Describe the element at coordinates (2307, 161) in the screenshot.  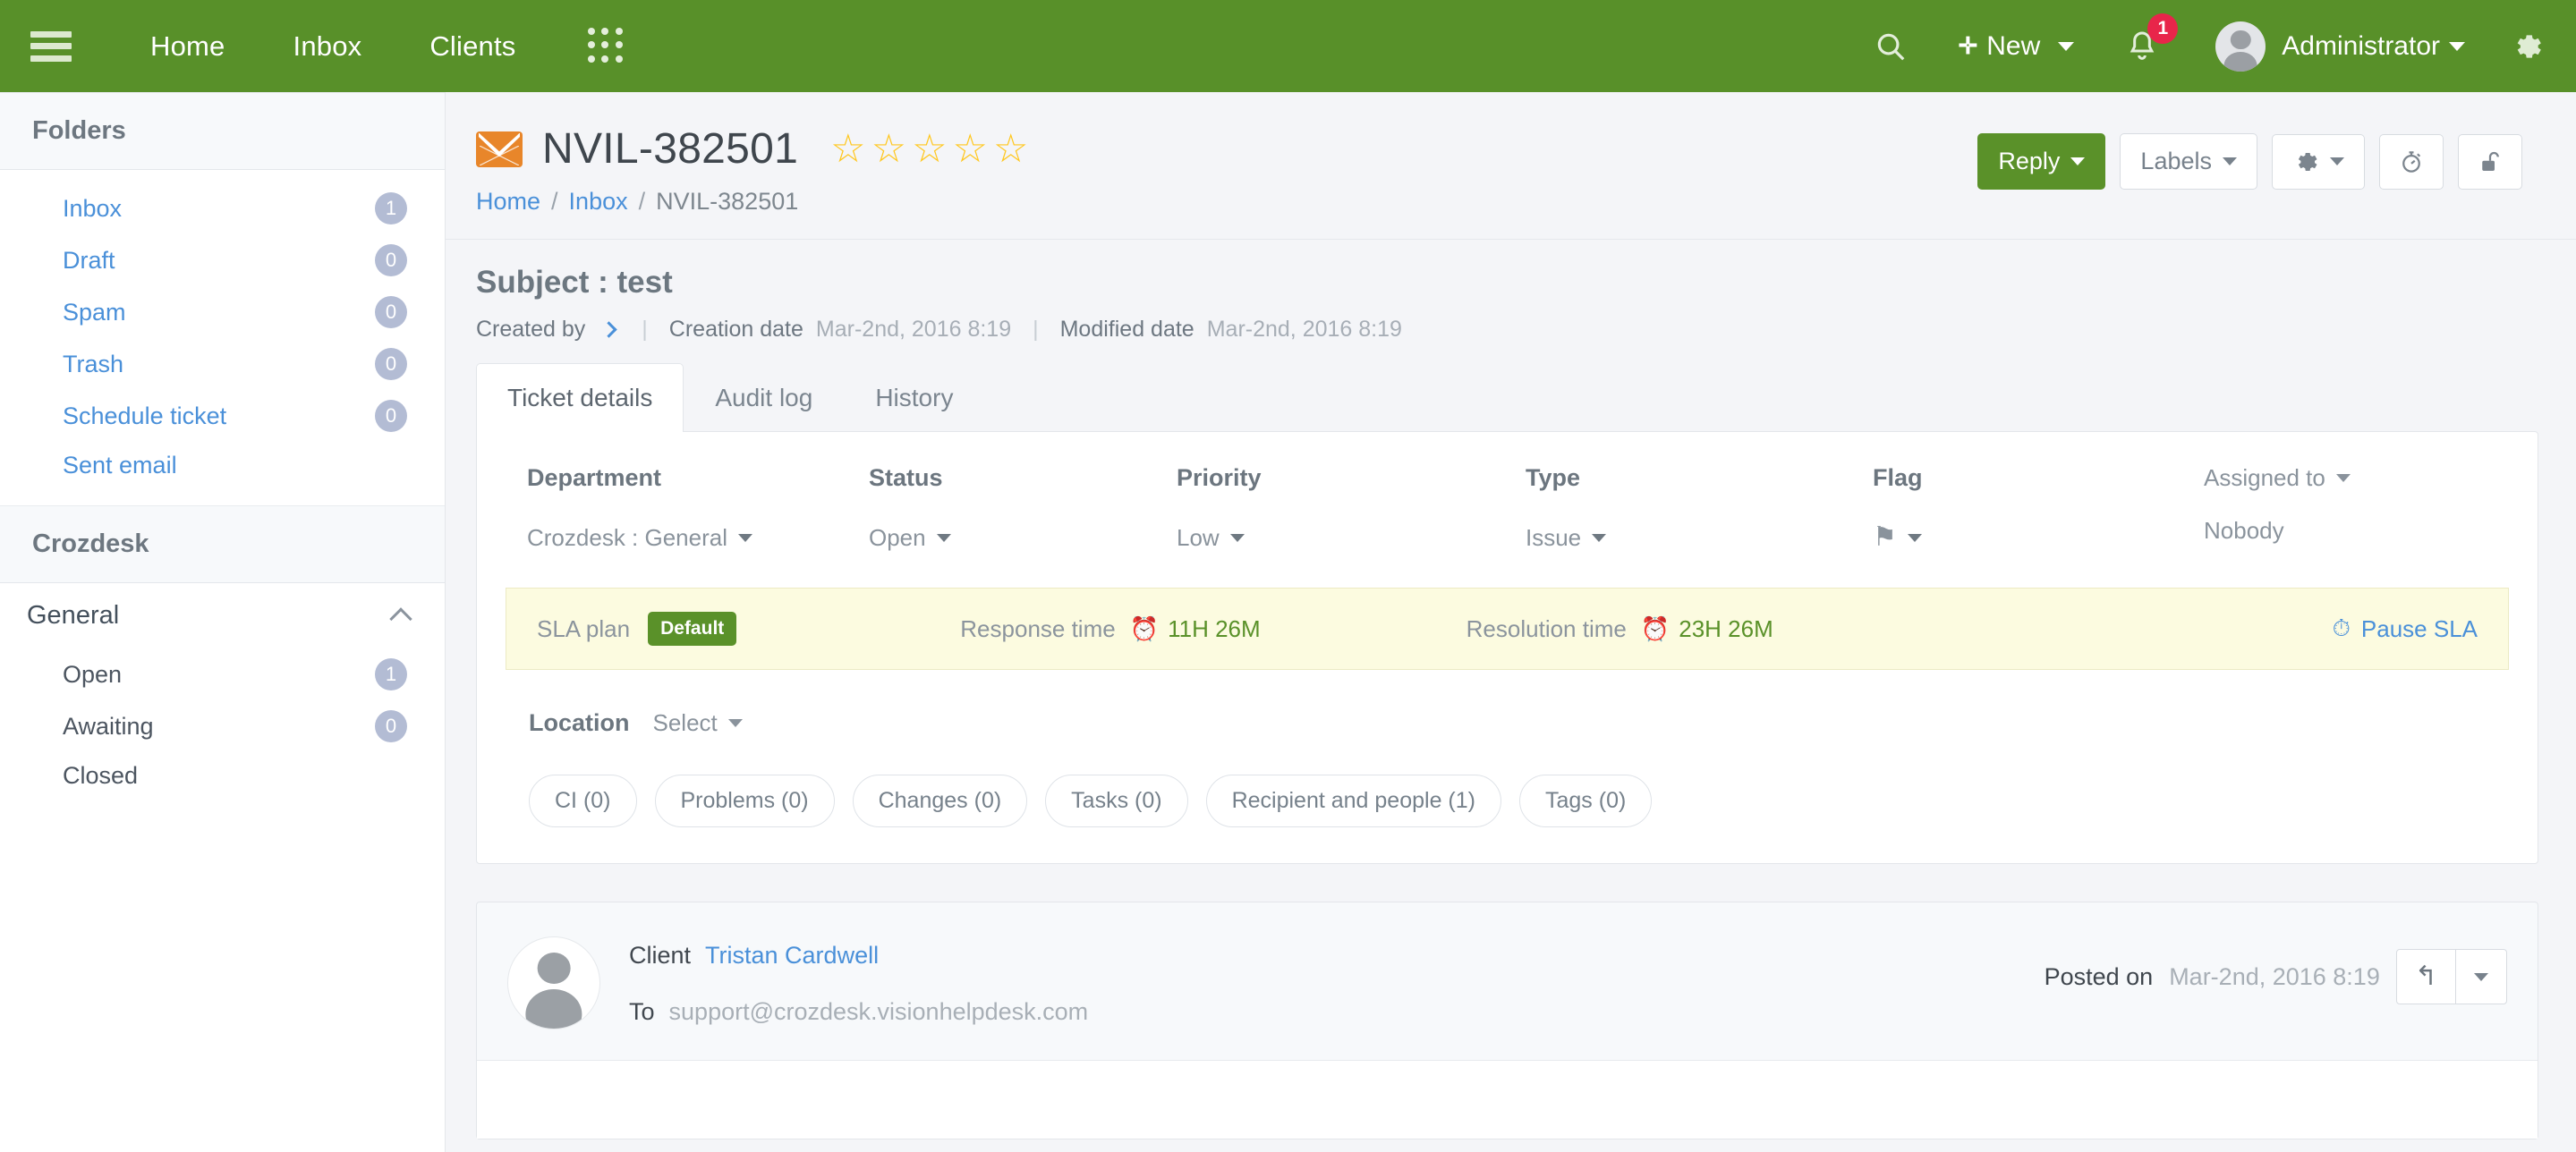
I see `gear-icon` at that location.